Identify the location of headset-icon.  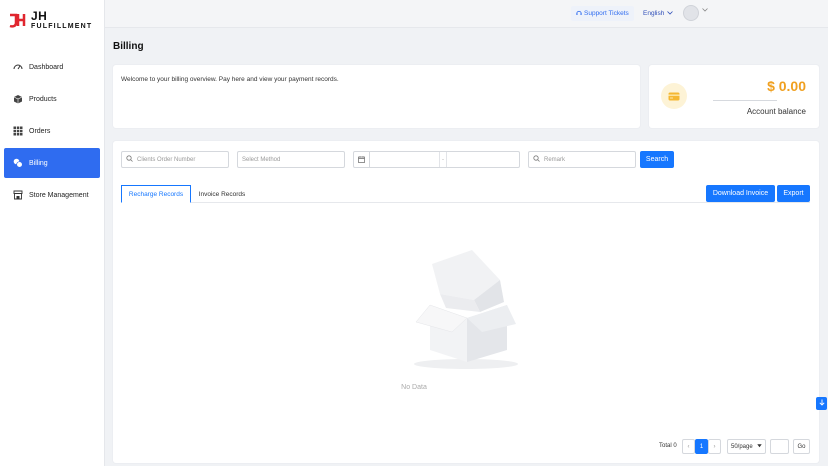
(579, 14).